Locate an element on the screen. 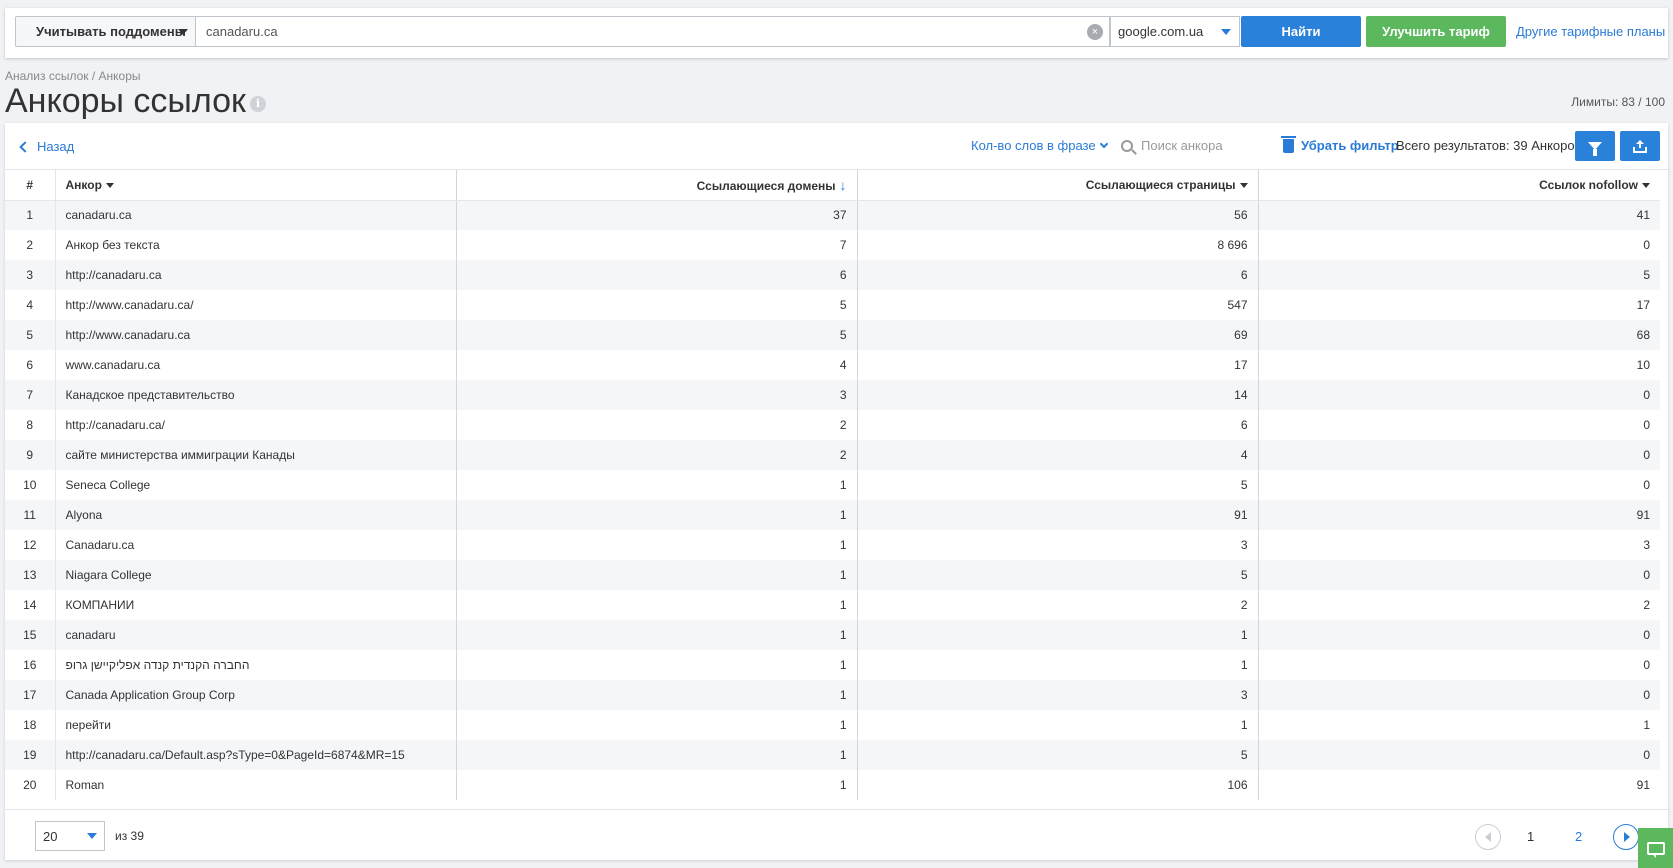 This screenshot has height=868, width=1673. row-number: 11 is located at coordinates (30, 515).